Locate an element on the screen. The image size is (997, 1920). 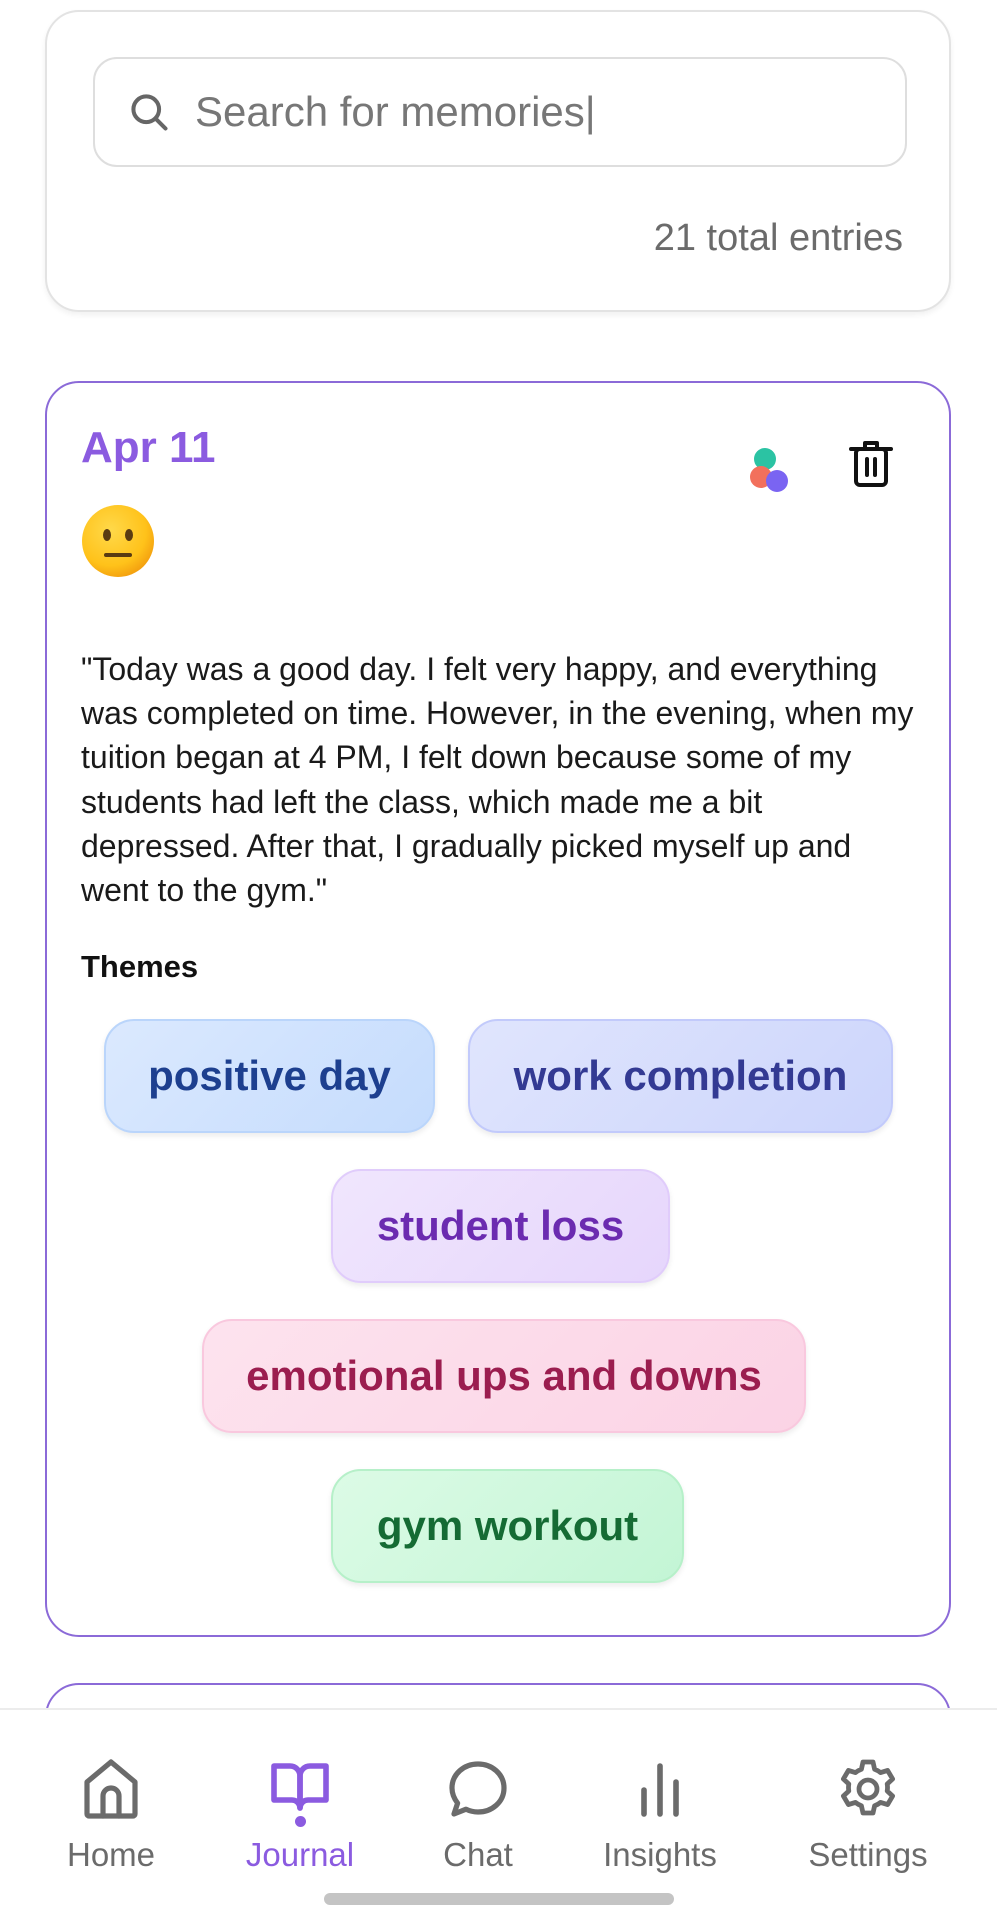
theme-chip: emotional ups and downs is located at coordinates (504, 1376).